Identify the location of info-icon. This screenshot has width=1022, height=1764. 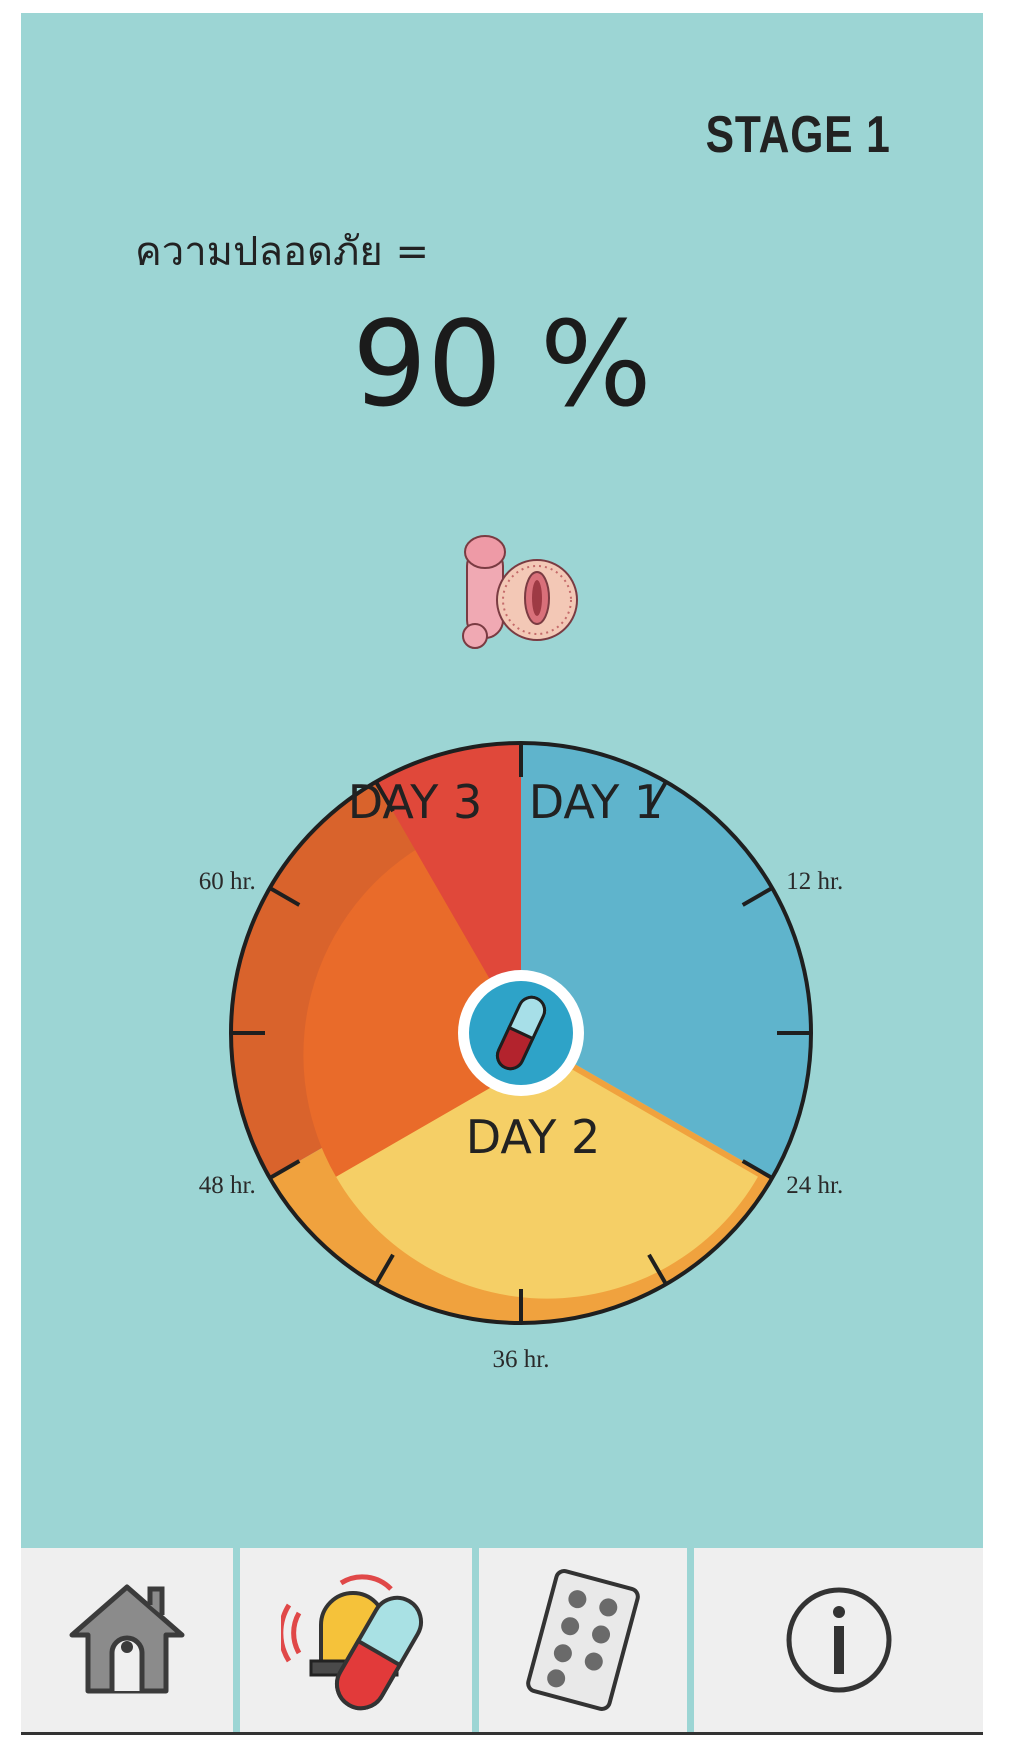
(838, 1640).